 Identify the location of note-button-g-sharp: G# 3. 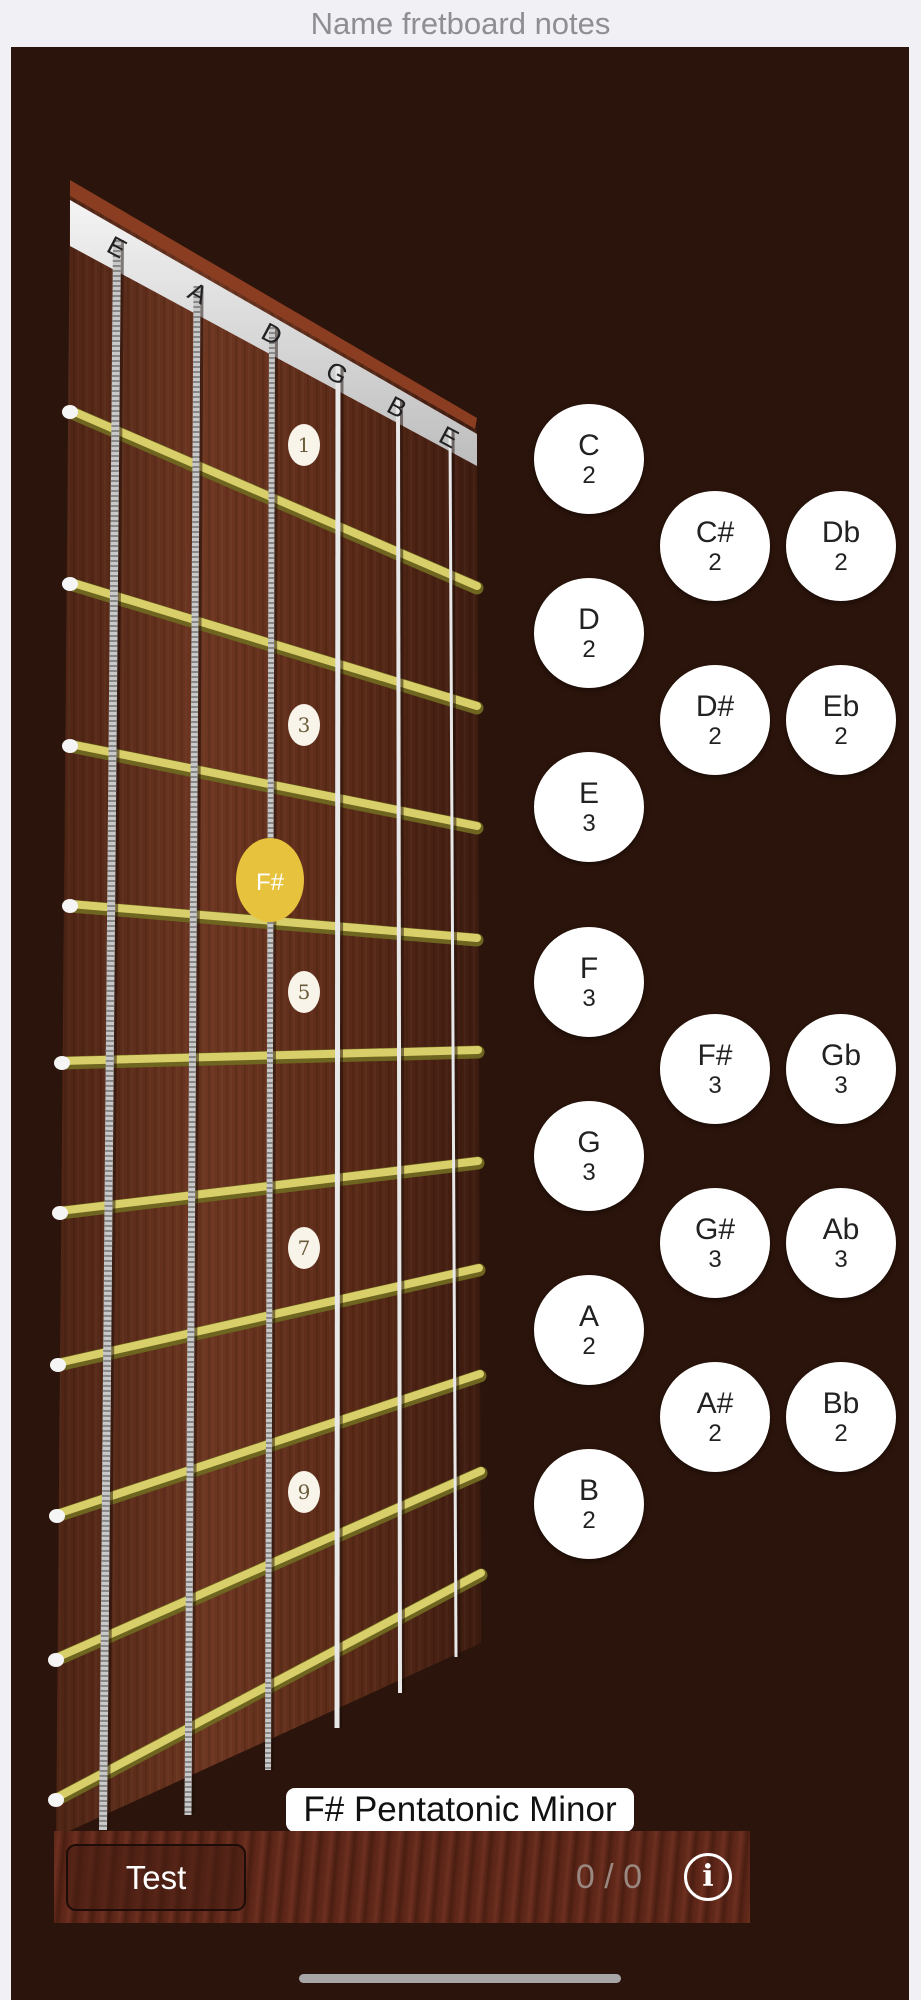
(715, 1243).